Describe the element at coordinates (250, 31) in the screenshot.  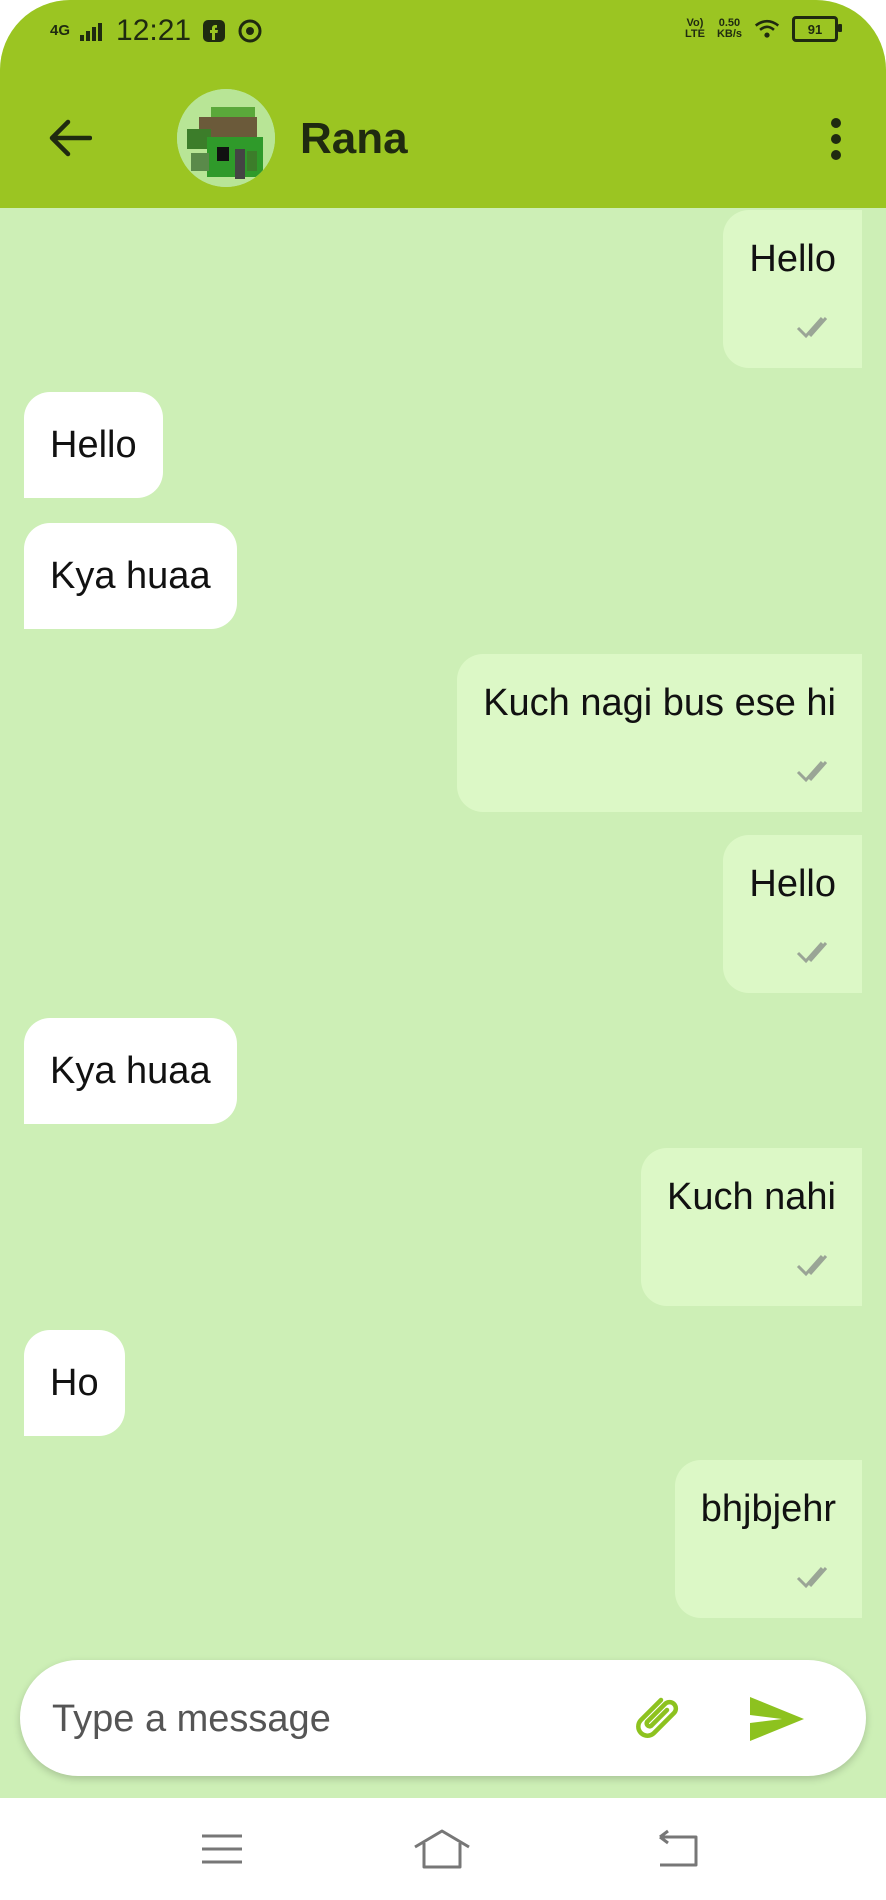
I see `whatsapp-icon` at that location.